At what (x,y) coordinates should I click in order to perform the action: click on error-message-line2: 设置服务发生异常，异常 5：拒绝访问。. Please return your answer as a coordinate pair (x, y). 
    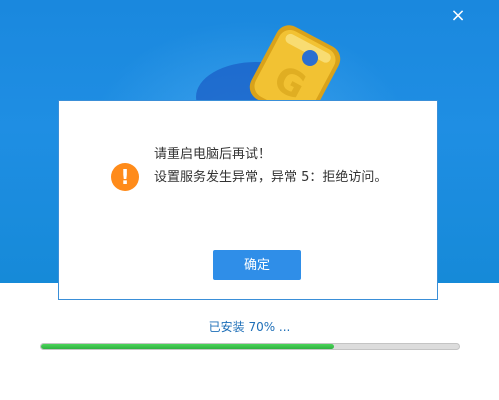
    Looking at the image, I should click on (271, 177).